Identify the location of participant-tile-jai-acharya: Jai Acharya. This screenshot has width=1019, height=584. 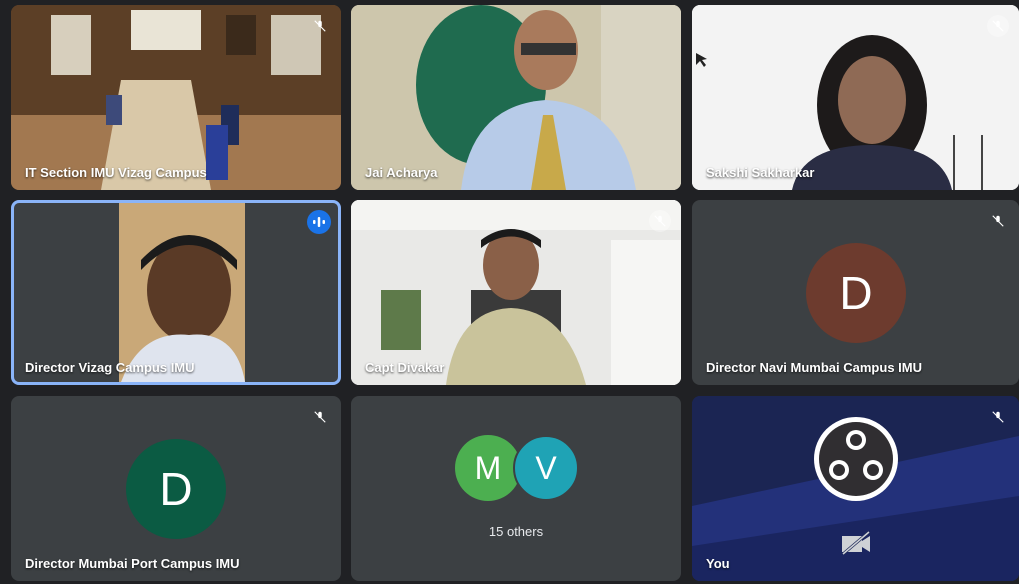
(516, 97).